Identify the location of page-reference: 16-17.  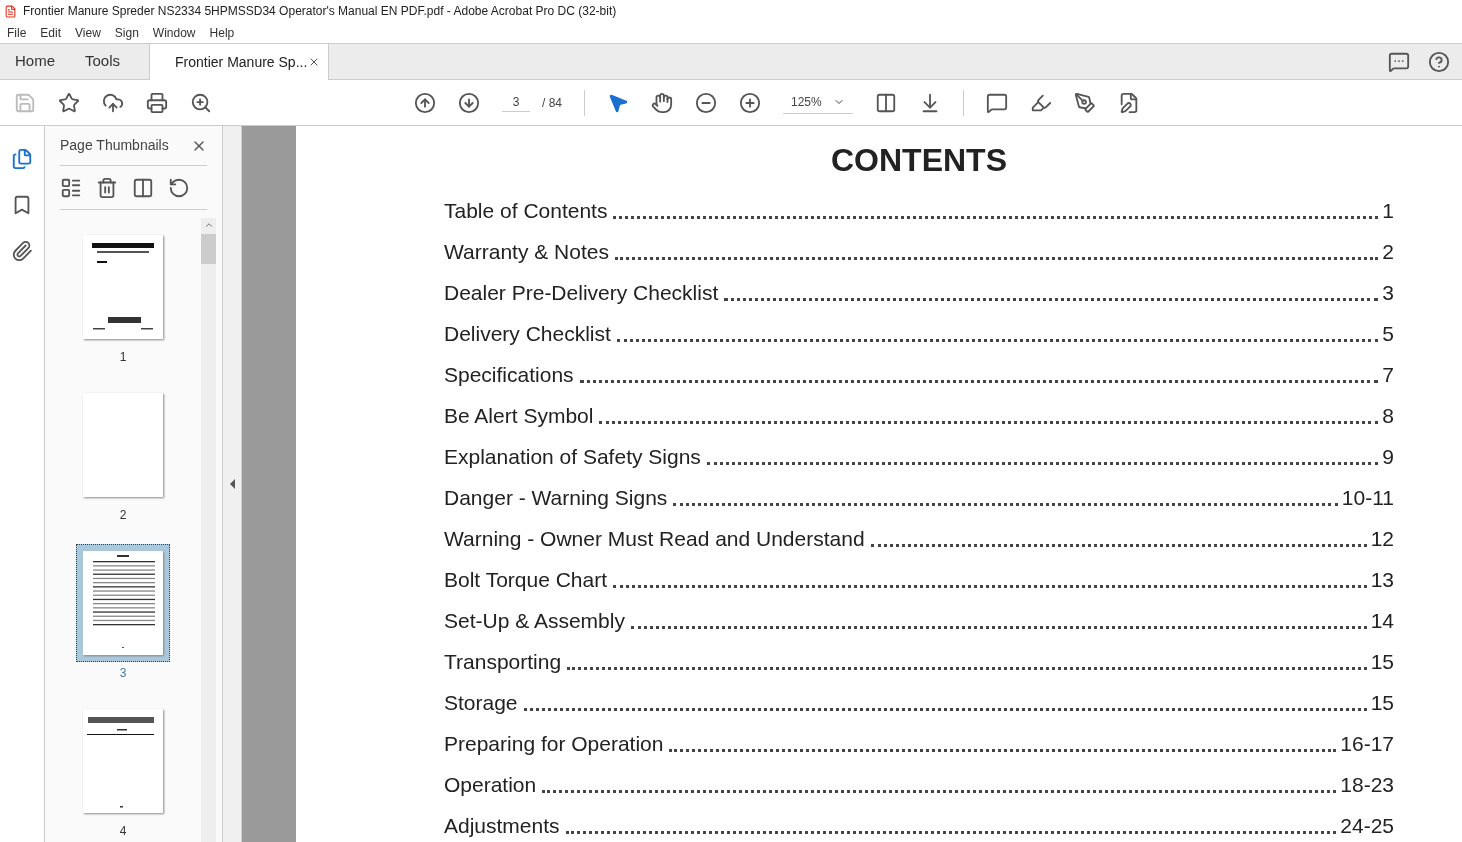
(1366, 743).